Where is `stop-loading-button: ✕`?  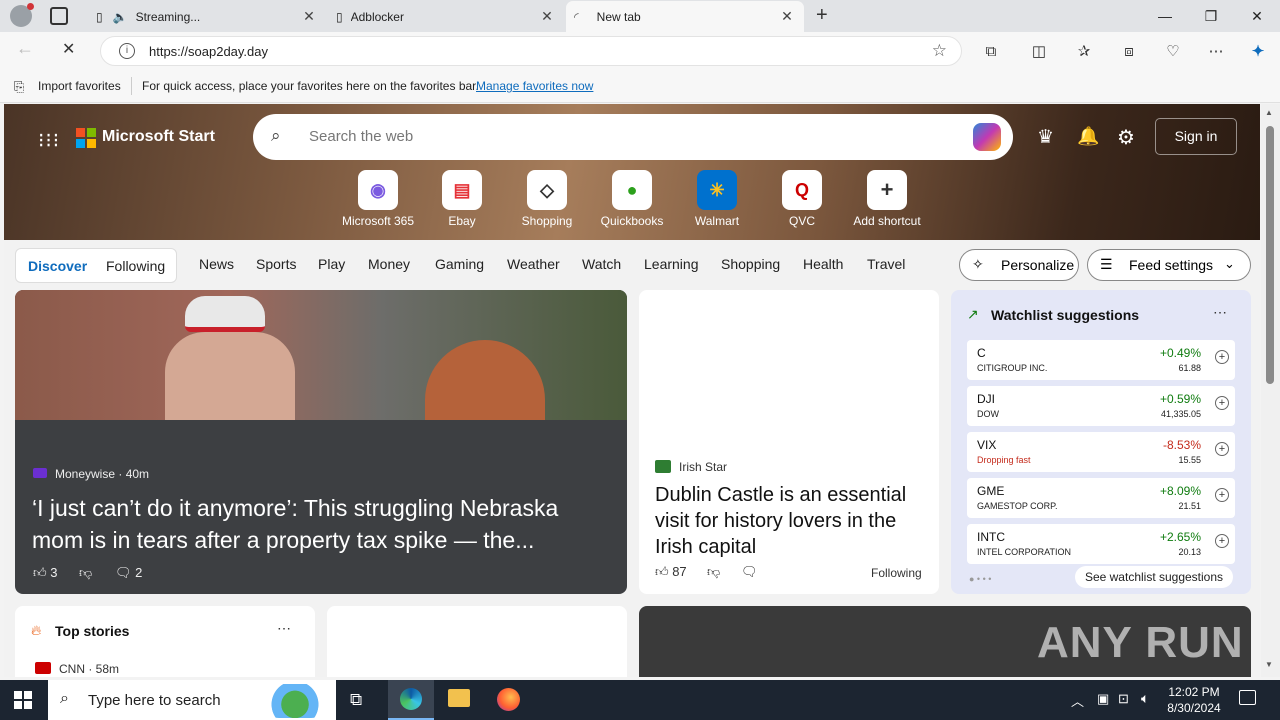
stop-loading-button: ✕ is located at coordinates (68, 49).